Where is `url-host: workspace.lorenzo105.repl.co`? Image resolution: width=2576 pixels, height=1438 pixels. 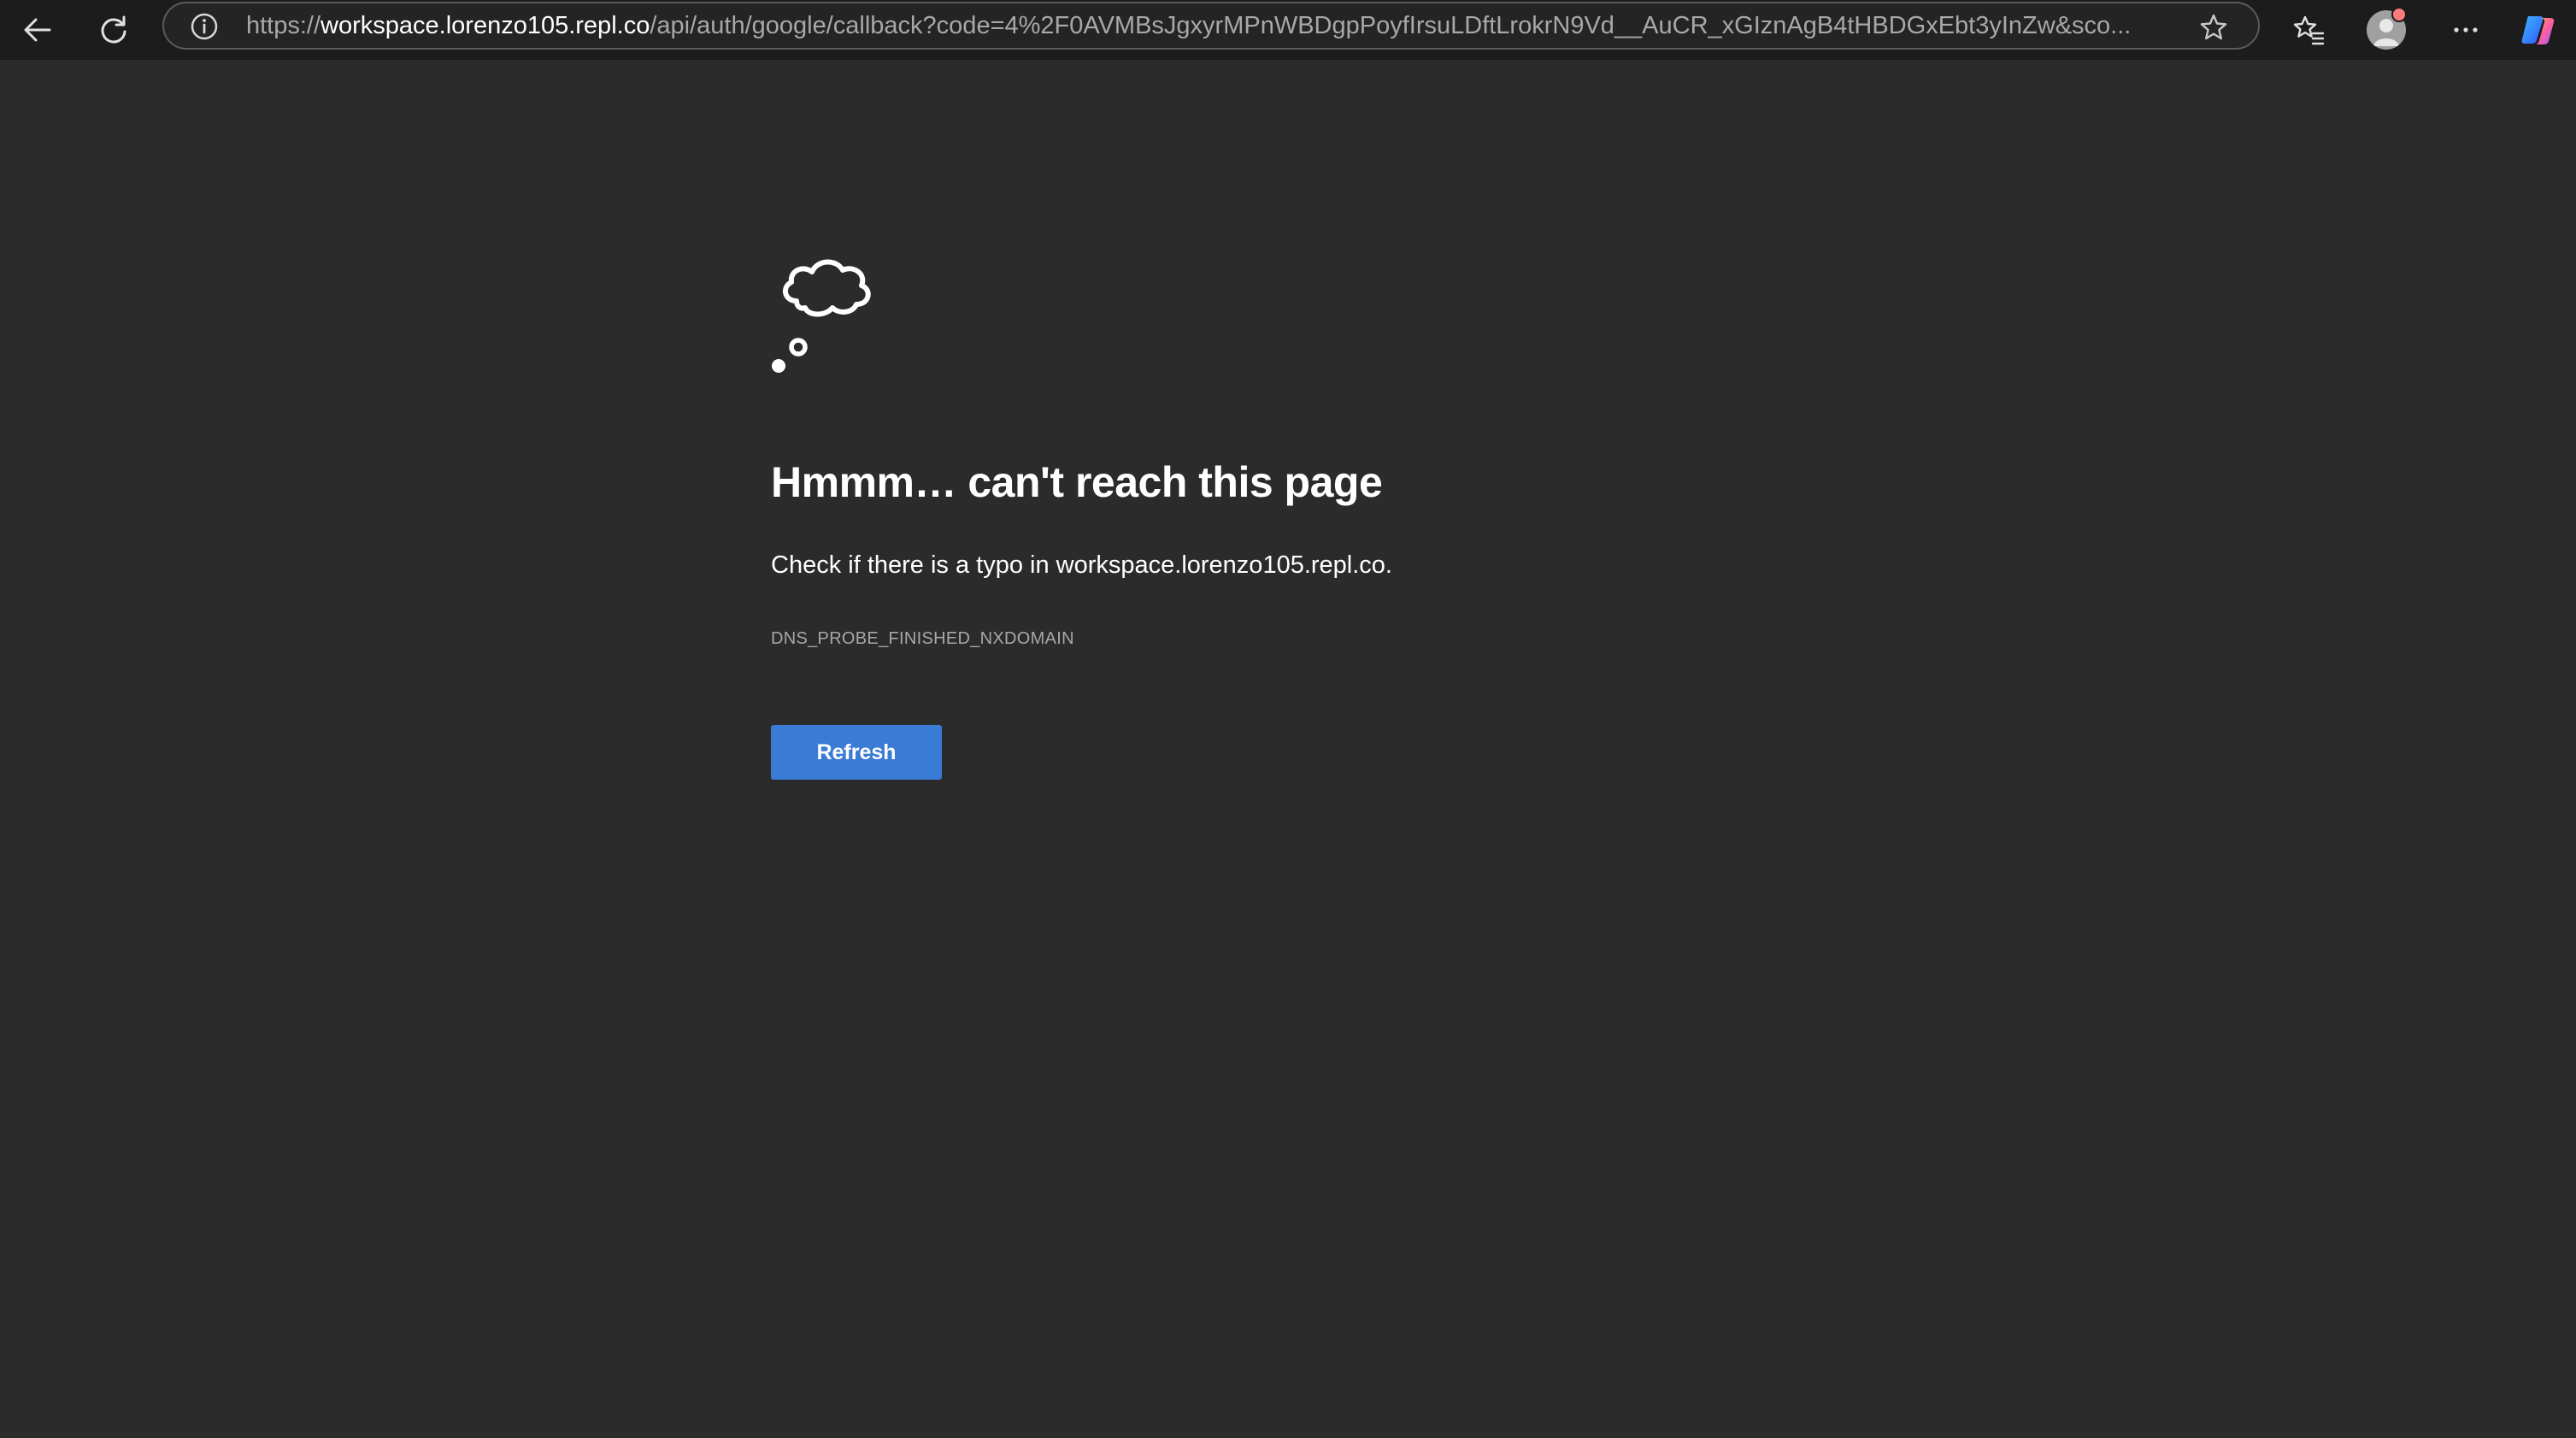 url-host: workspace.lorenzo105.repl.co is located at coordinates (485, 26).